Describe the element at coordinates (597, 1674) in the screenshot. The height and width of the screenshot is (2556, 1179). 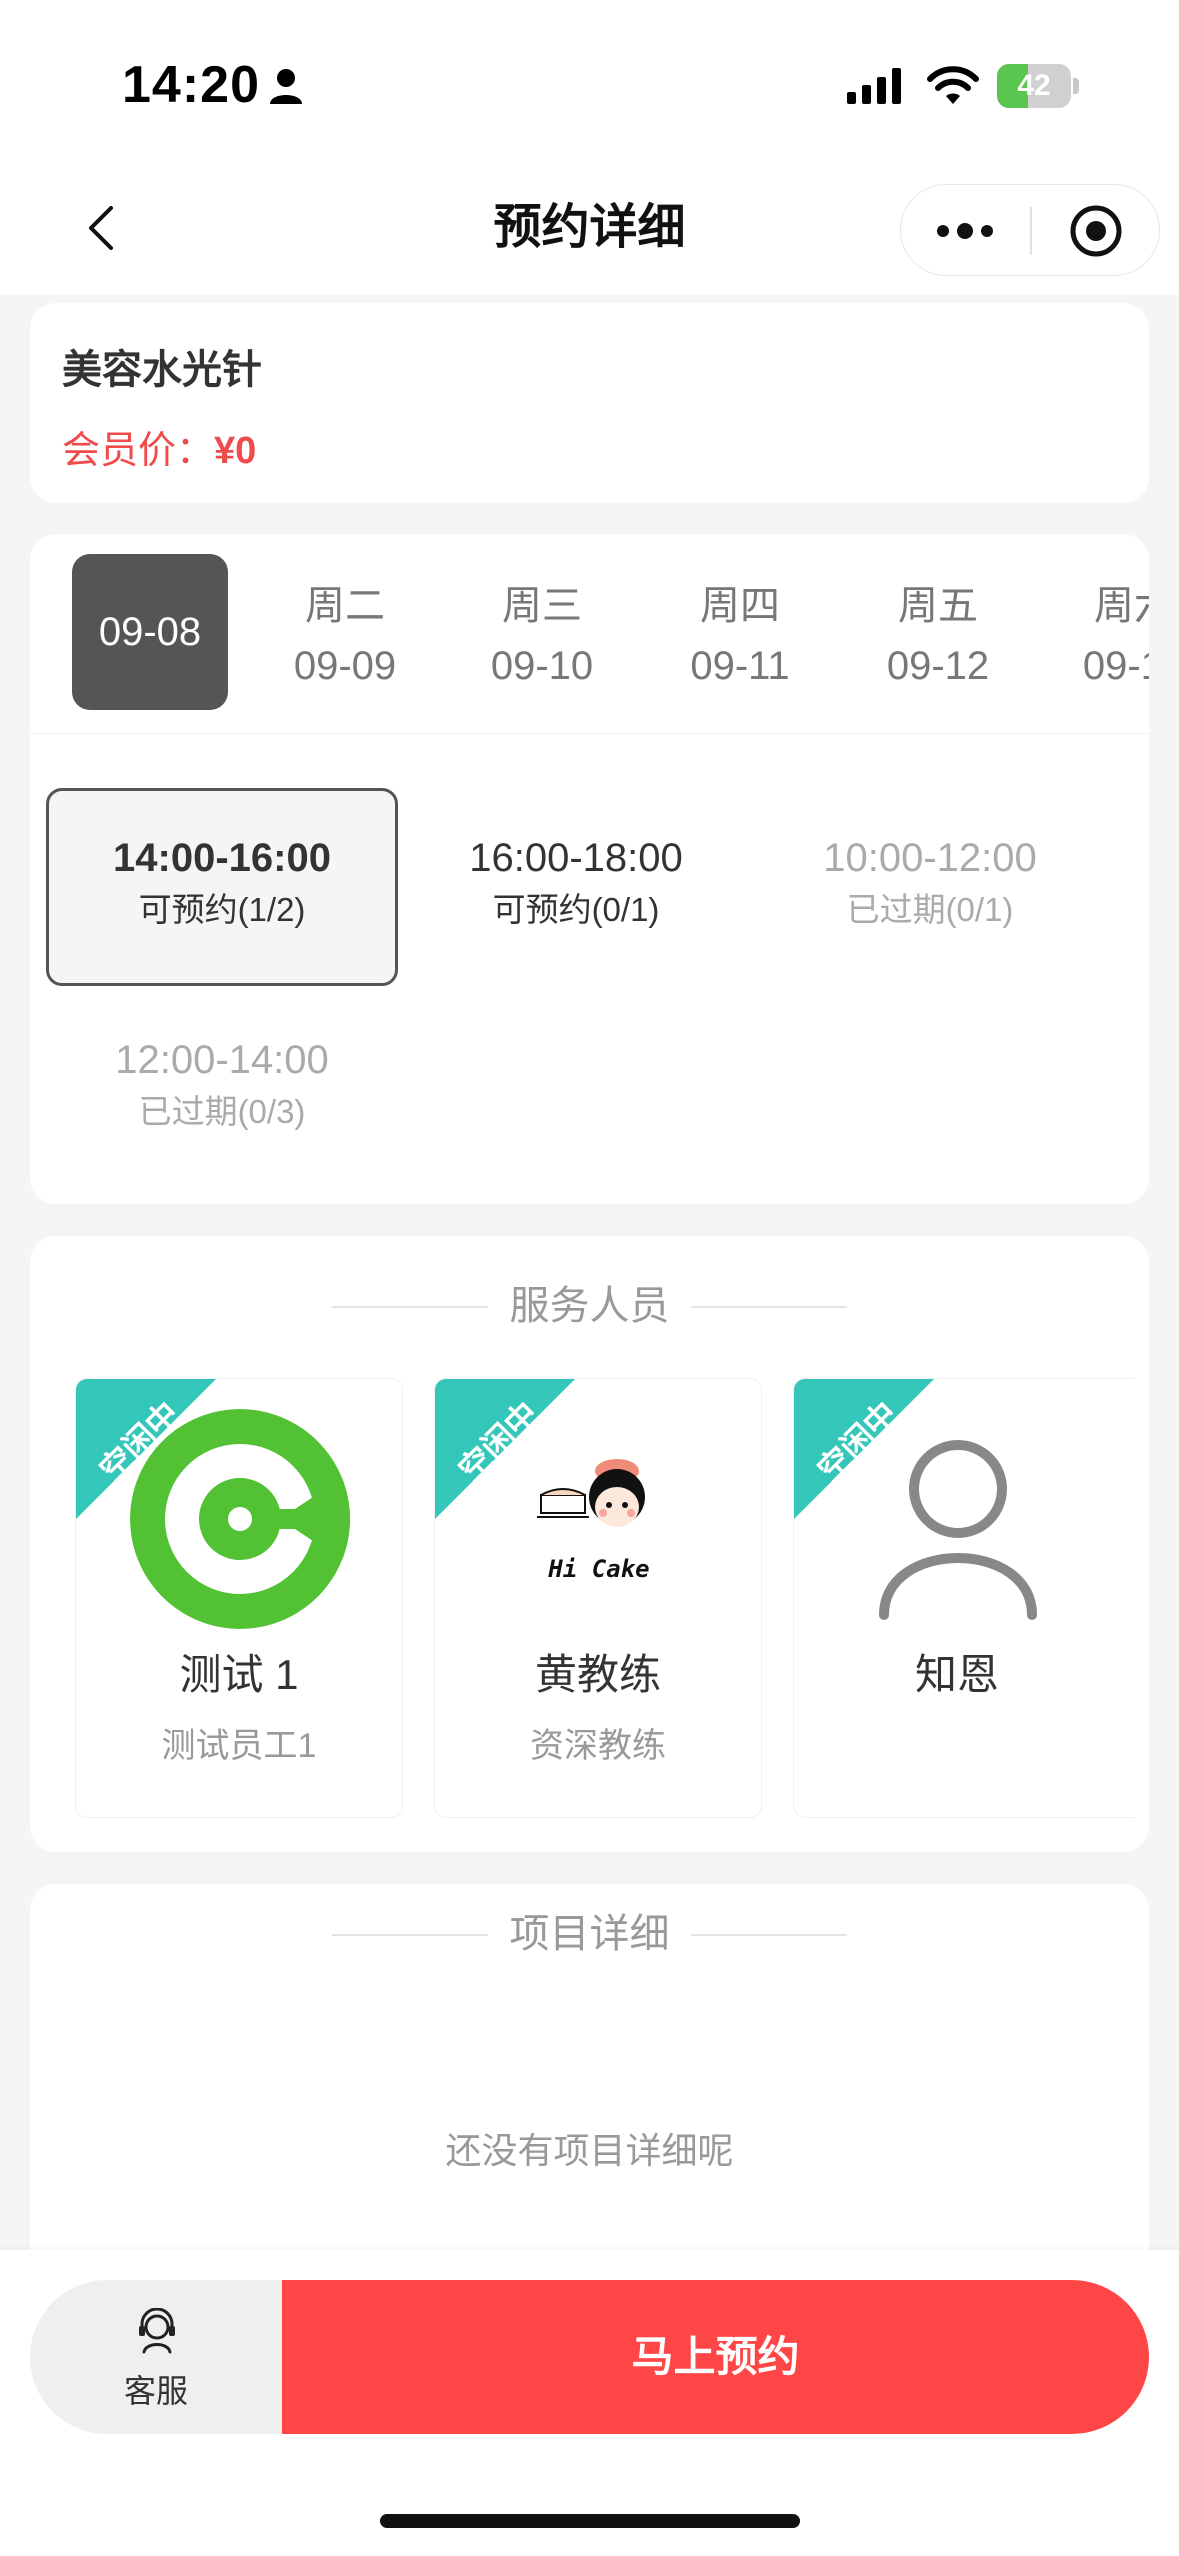
I see `staff-name: 黄教练` at that location.